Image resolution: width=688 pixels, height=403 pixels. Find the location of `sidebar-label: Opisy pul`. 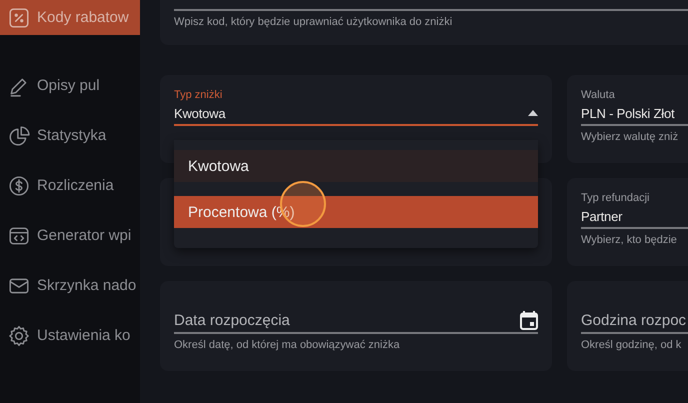

sidebar-label: Opisy pul is located at coordinates (68, 85).